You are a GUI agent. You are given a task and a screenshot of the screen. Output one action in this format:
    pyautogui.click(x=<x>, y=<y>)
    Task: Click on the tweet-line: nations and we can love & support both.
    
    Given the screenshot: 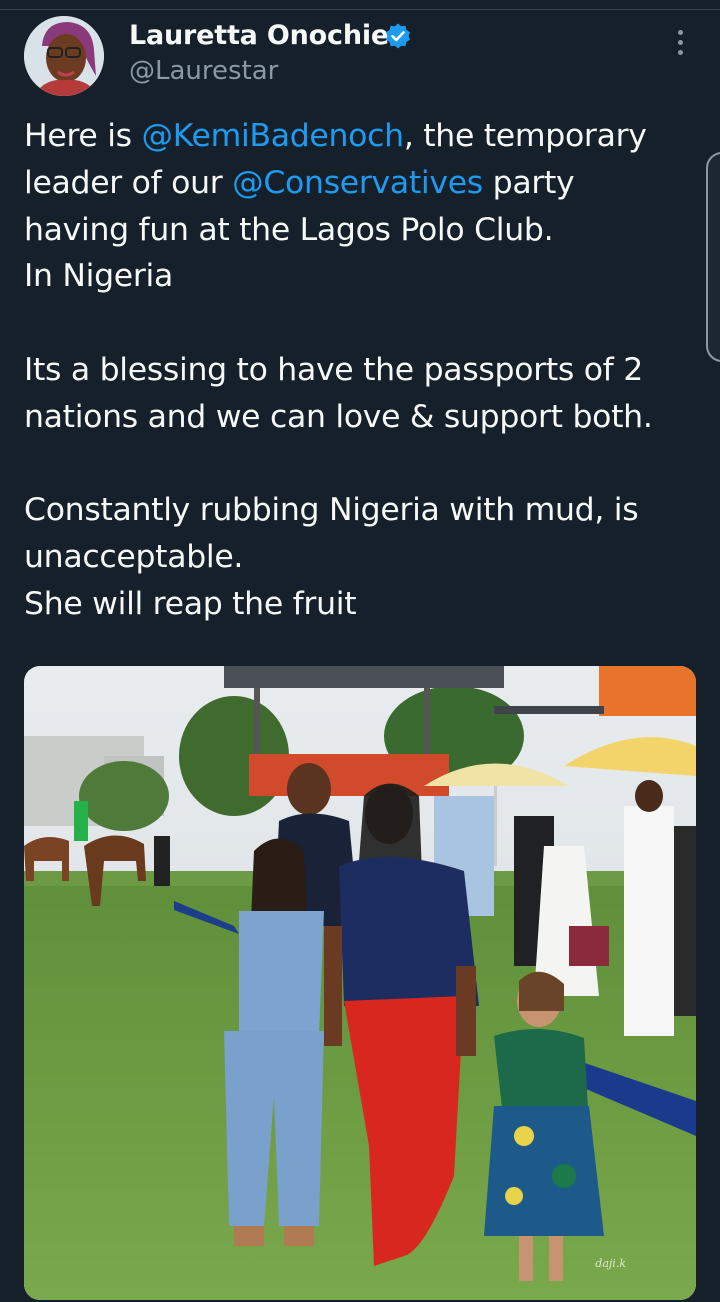 What is the action you would take?
    pyautogui.click(x=338, y=416)
    